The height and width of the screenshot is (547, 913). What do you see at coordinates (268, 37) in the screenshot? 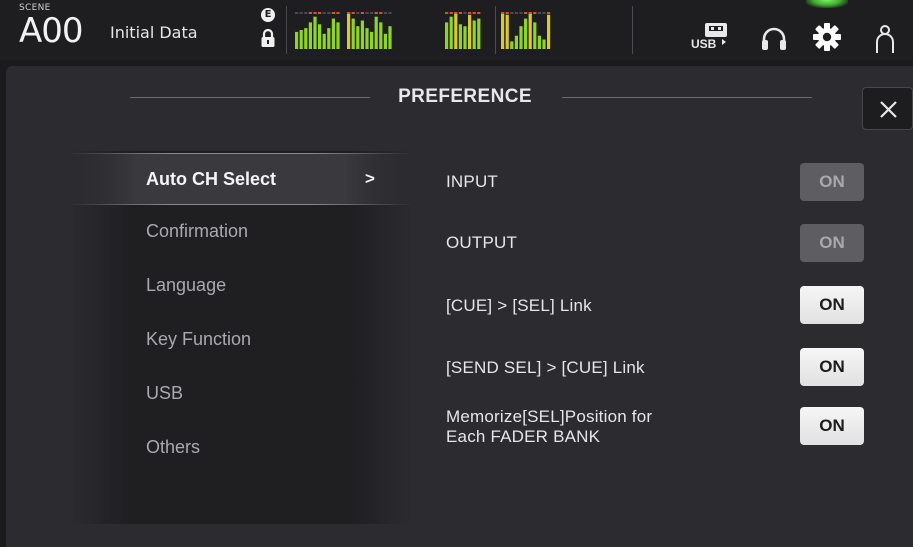
I see `lock-icon` at bounding box center [268, 37].